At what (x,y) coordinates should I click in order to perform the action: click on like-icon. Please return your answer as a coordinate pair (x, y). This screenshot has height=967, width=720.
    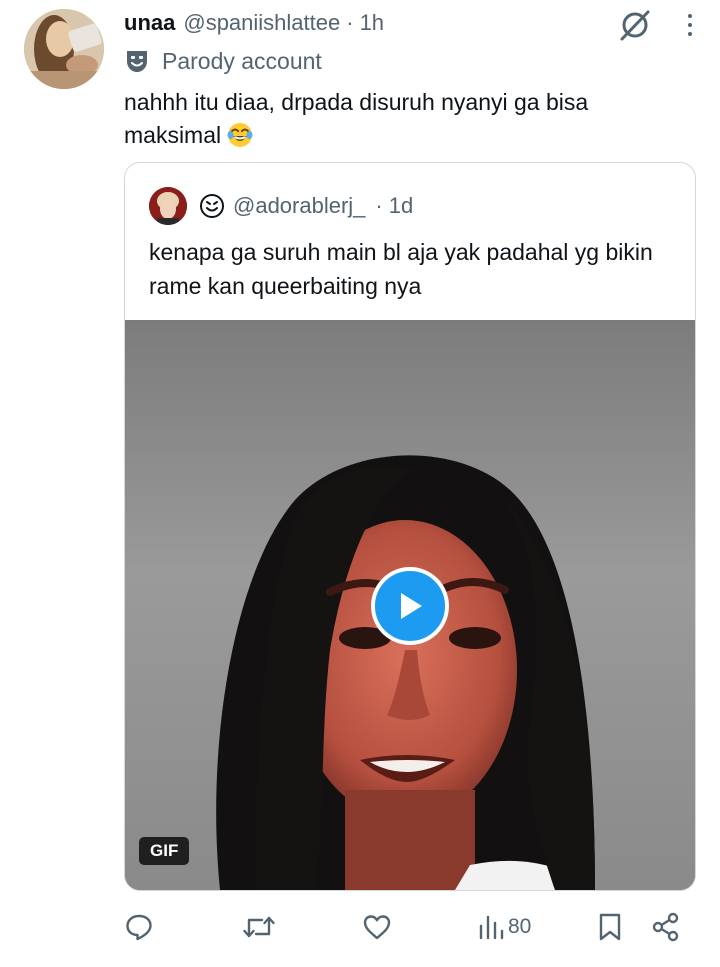
    Looking at the image, I should click on (377, 927).